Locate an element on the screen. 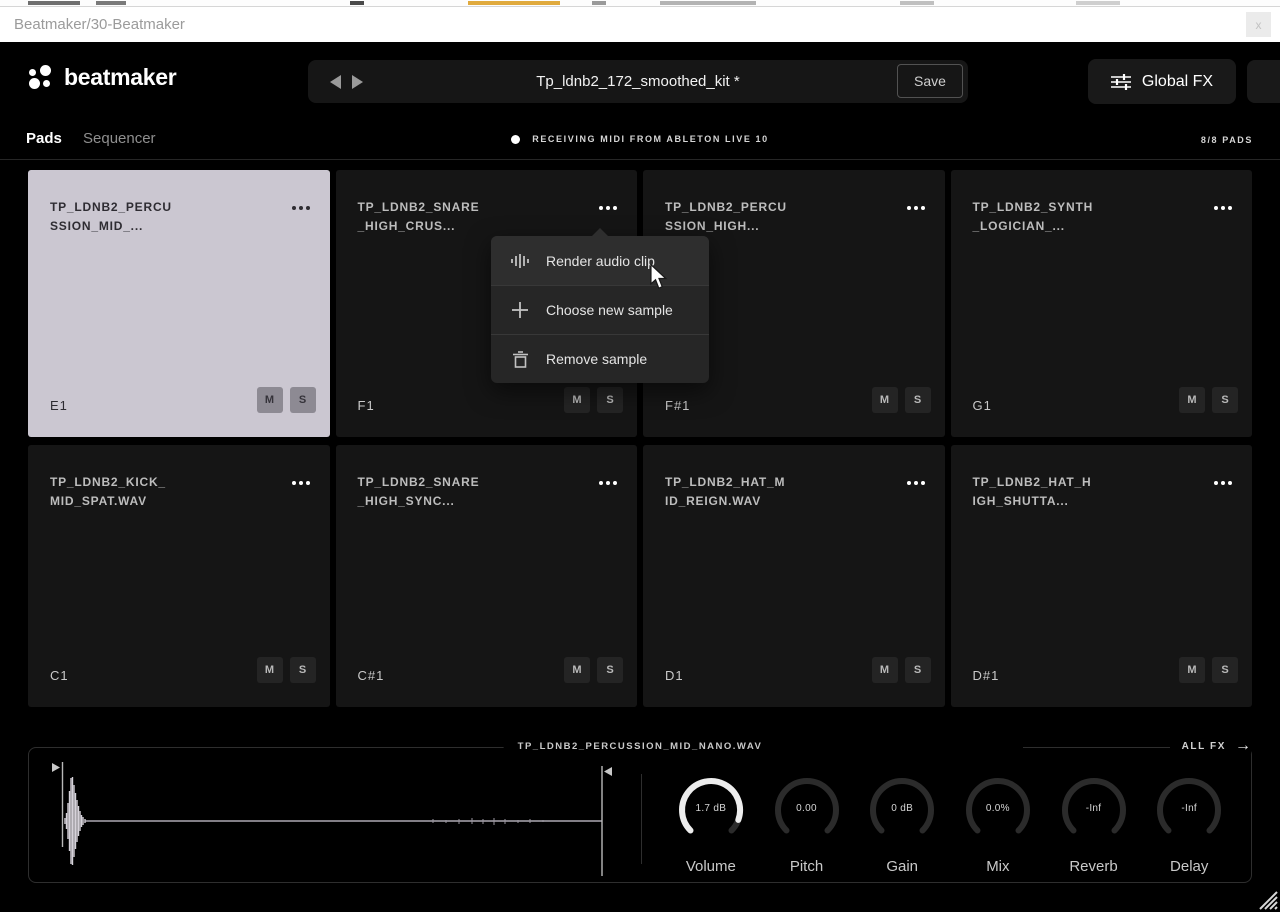  save-button: Save is located at coordinates (930, 81).